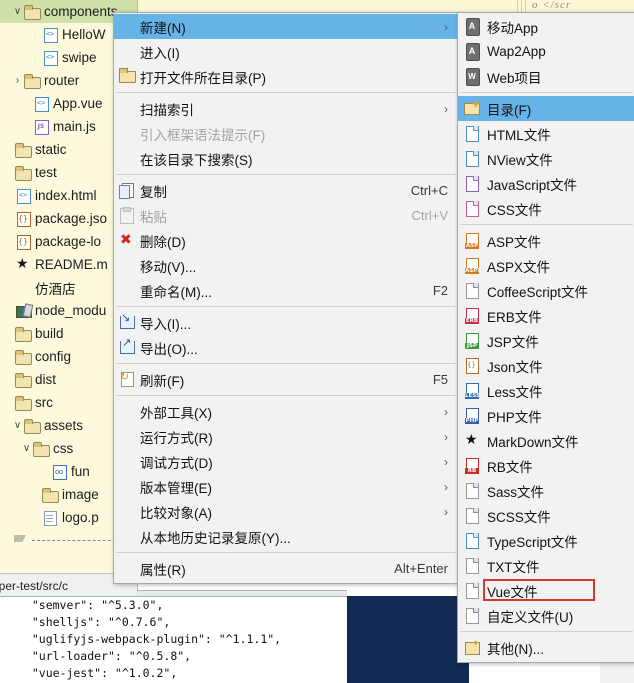 The image size is (634, 683). Describe the element at coordinates (68, 241) in the screenshot. I see `tree-item-label: package-lo` at that location.